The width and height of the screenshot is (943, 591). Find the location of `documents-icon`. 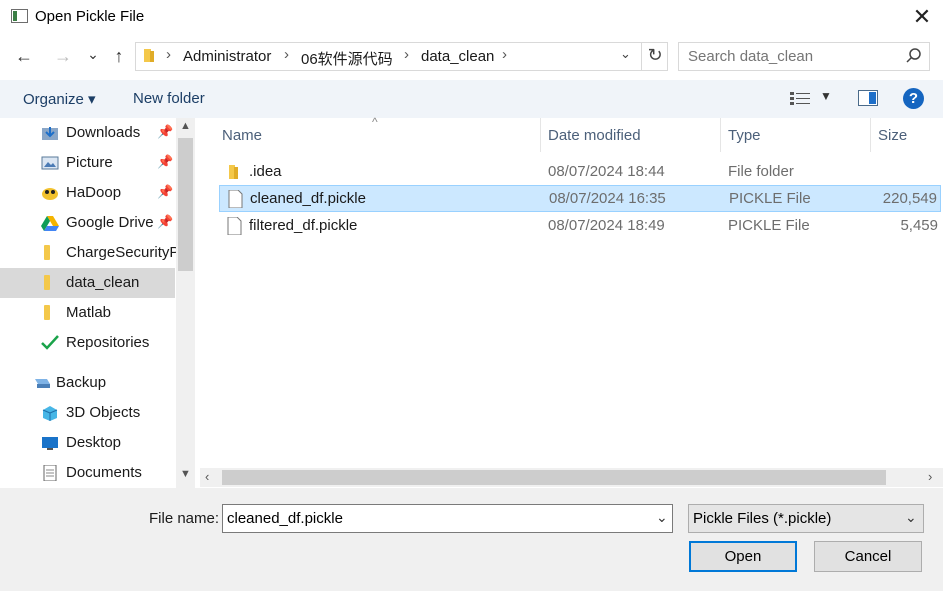

documents-icon is located at coordinates (50, 473).